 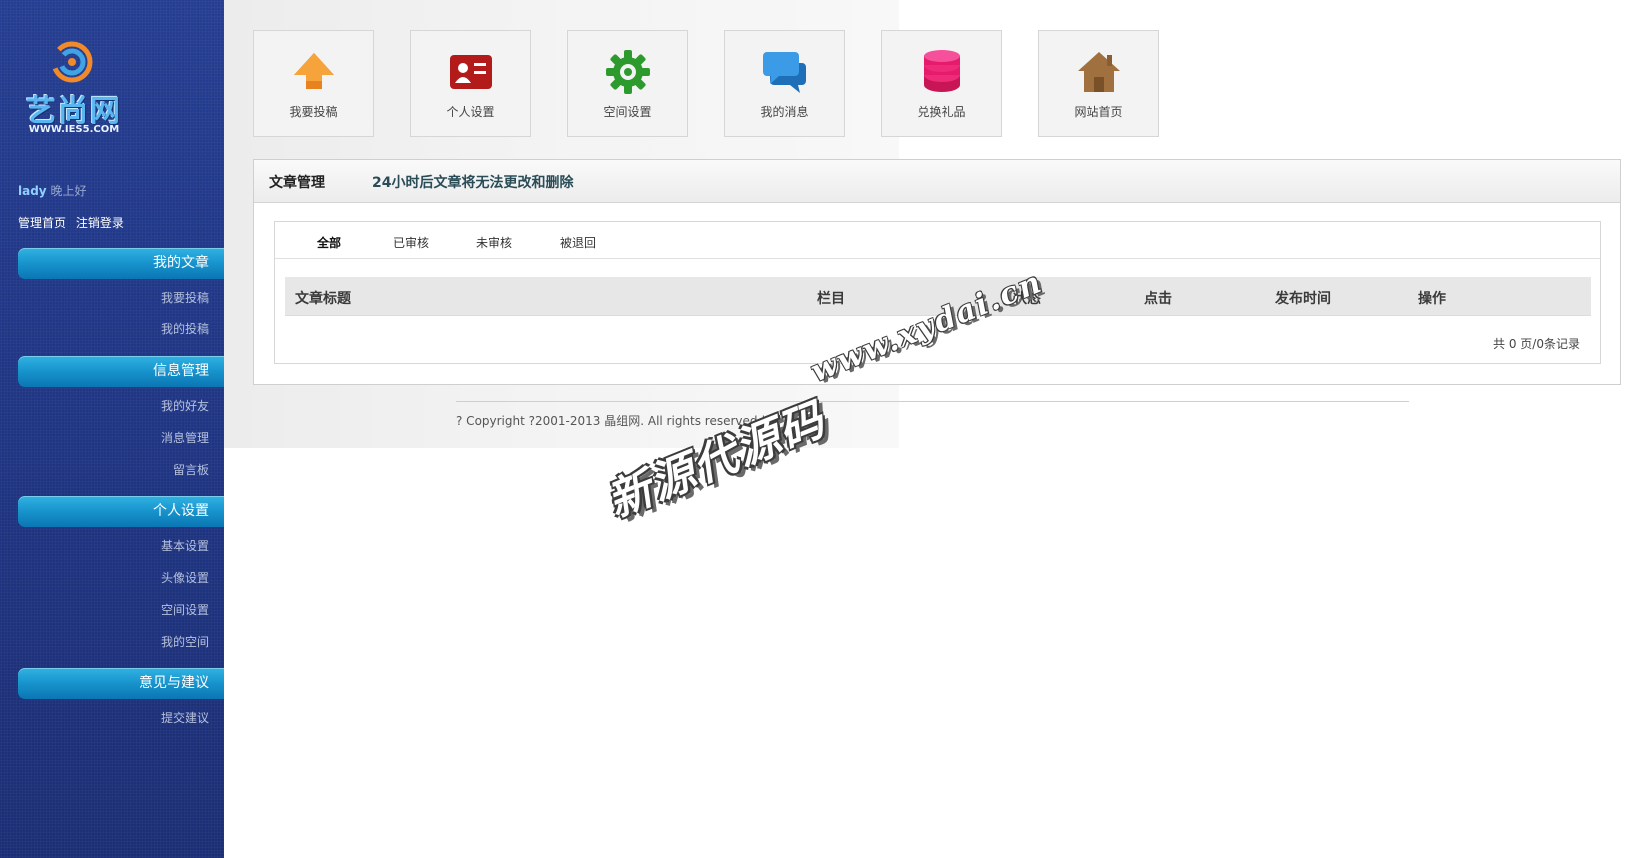 I want to click on site-logo: 艺尚网 WWW.IES5.COM, so click(x=76, y=90).